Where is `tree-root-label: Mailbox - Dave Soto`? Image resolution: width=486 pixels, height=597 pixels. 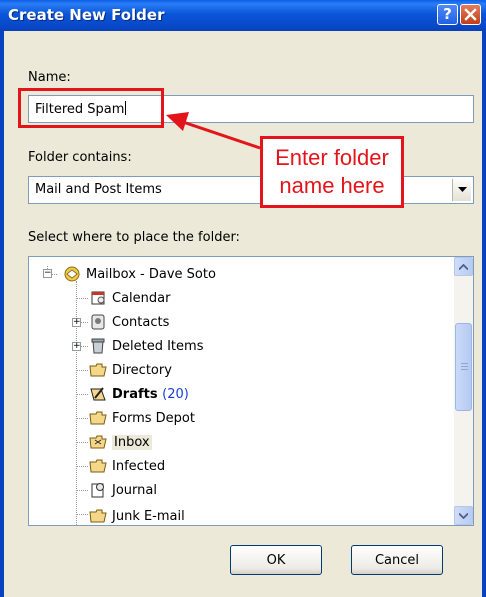
tree-root-label: Mailbox - Dave Soto is located at coordinates (151, 274).